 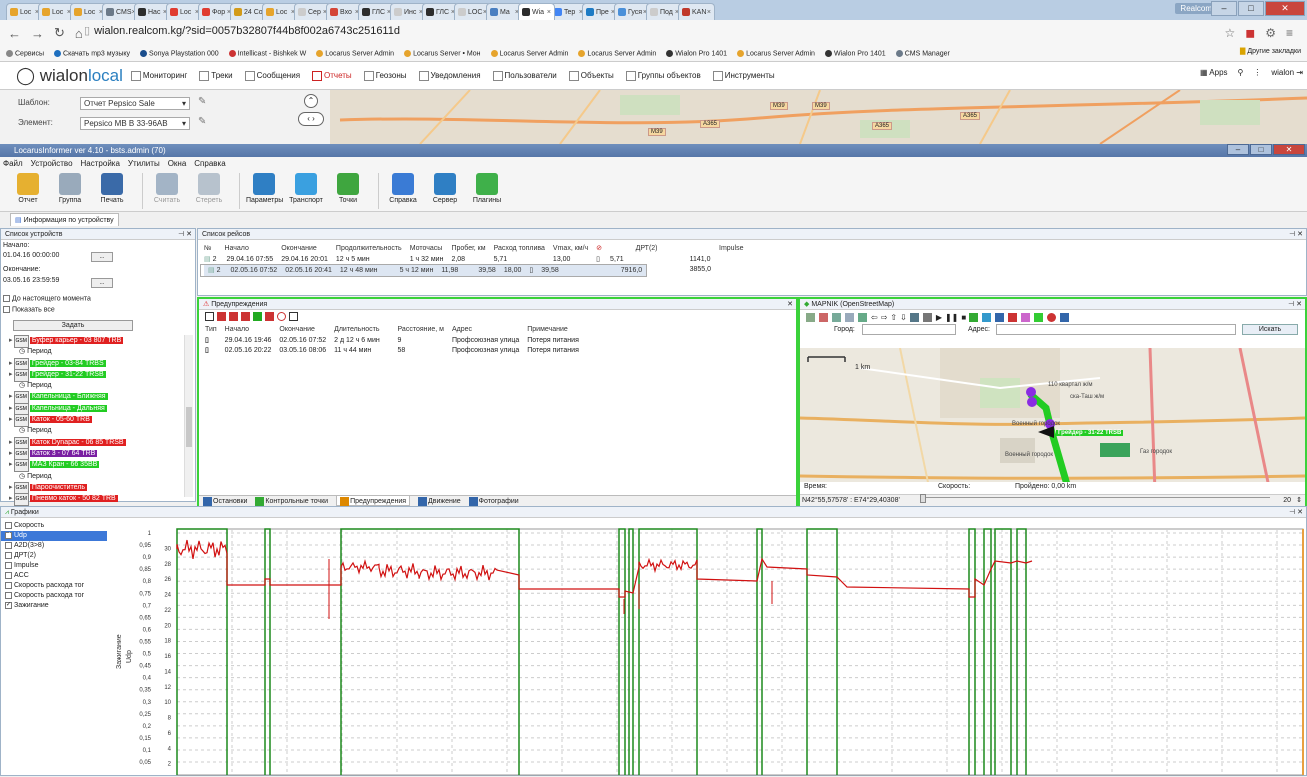 I want to click on wialon-nav-item: Отчеты, so click(x=332, y=75).